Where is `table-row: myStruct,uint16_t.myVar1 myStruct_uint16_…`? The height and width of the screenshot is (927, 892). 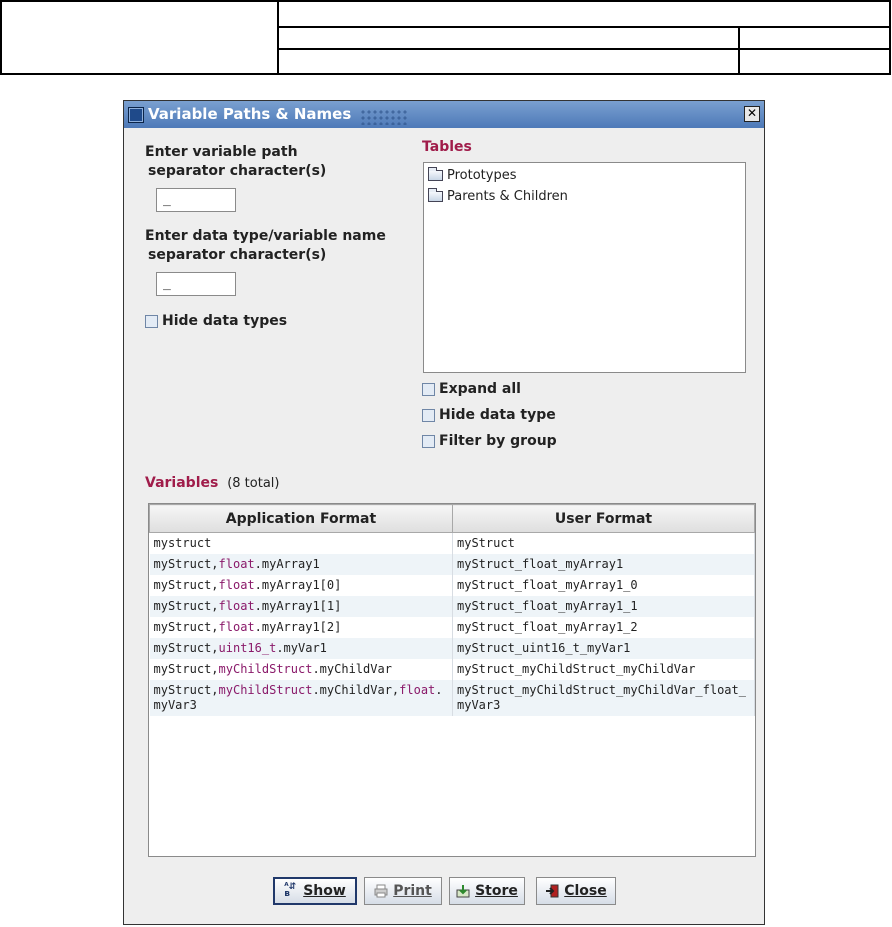 table-row: myStruct,uint16_t.myVar1 myStruct_uint16_… is located at coordinates (452, 648).